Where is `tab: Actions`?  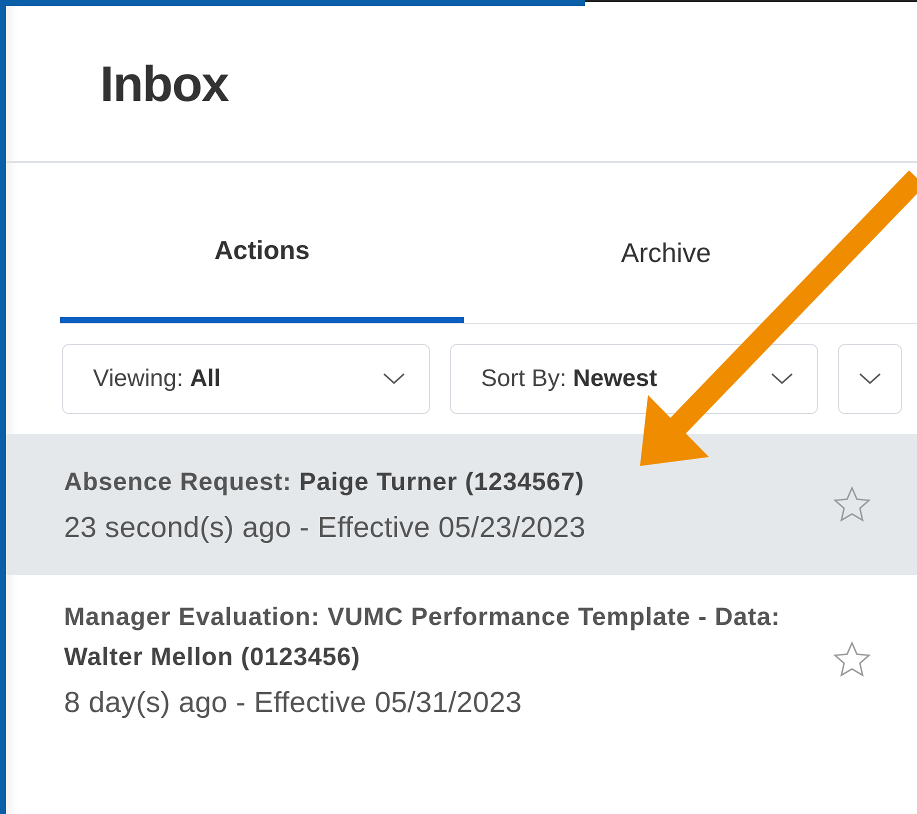
tab: Actions is located at coordinates (262, 262).